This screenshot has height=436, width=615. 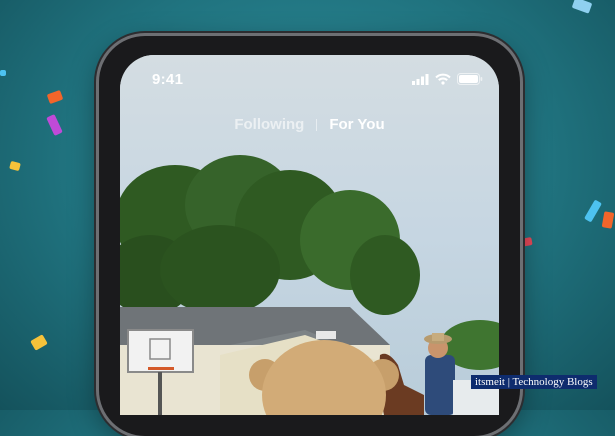 I want to click on status-bar: 9:41, so click(x=309, y=80).